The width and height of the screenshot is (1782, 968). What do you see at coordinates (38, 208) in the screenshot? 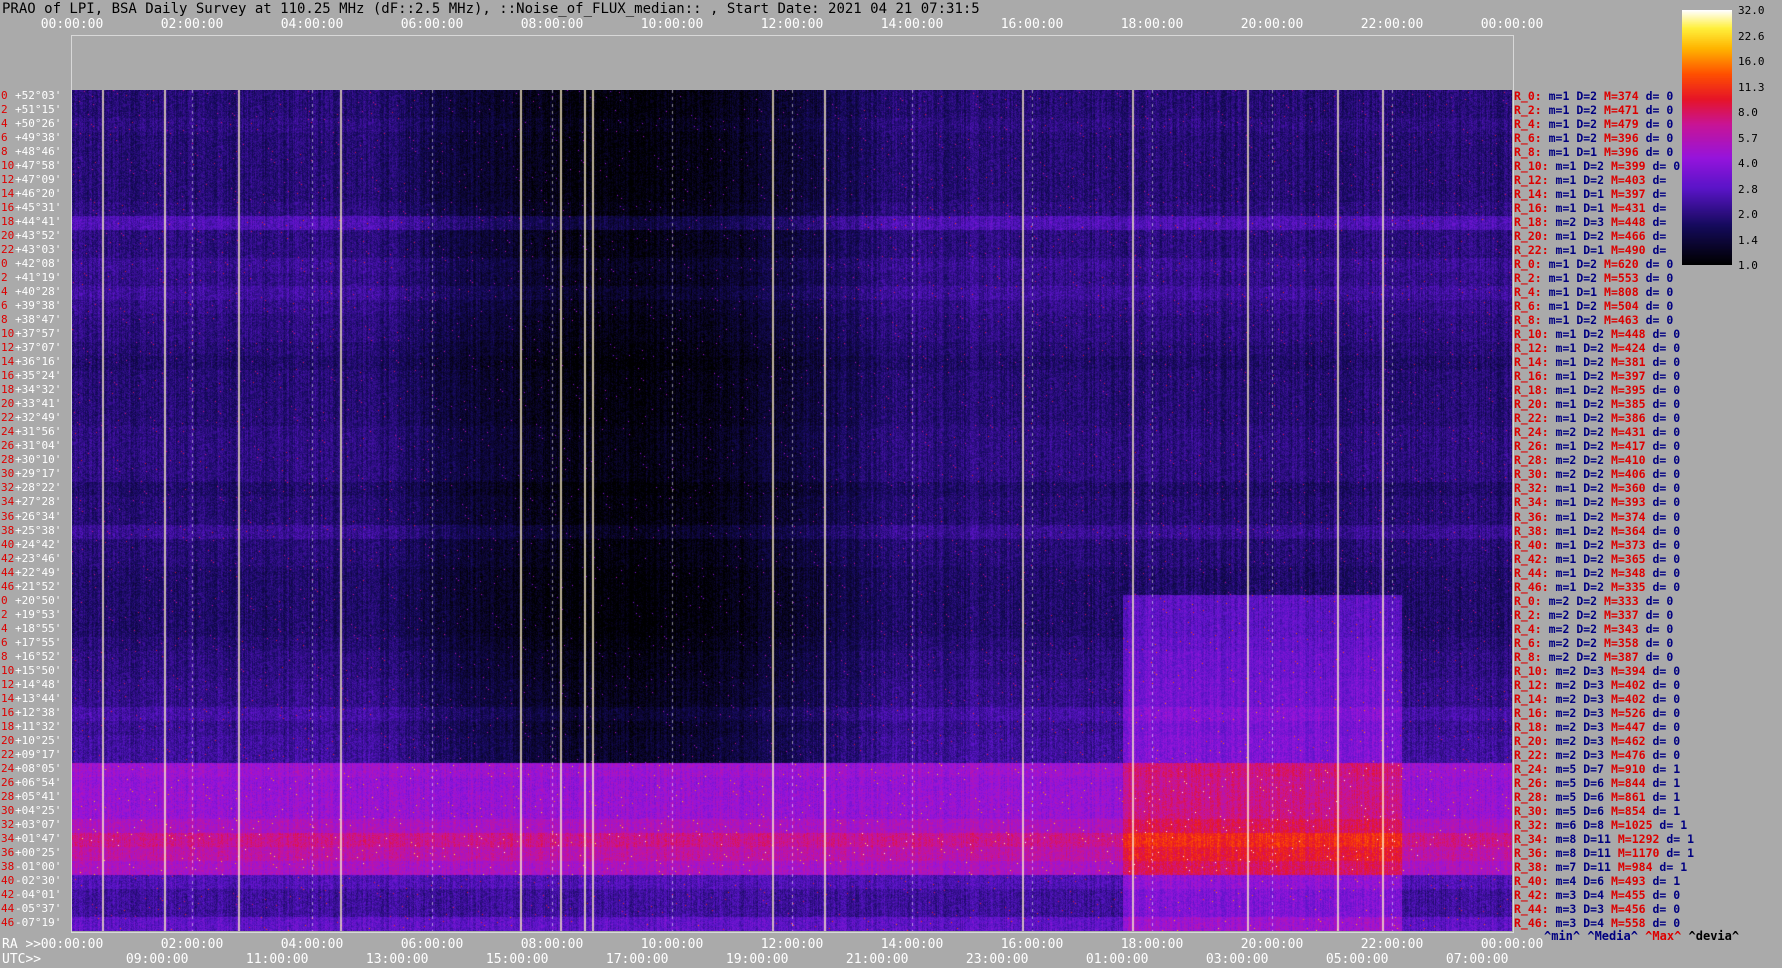
I see `declination-value: +45°31'` at bounding box center [38, 208].